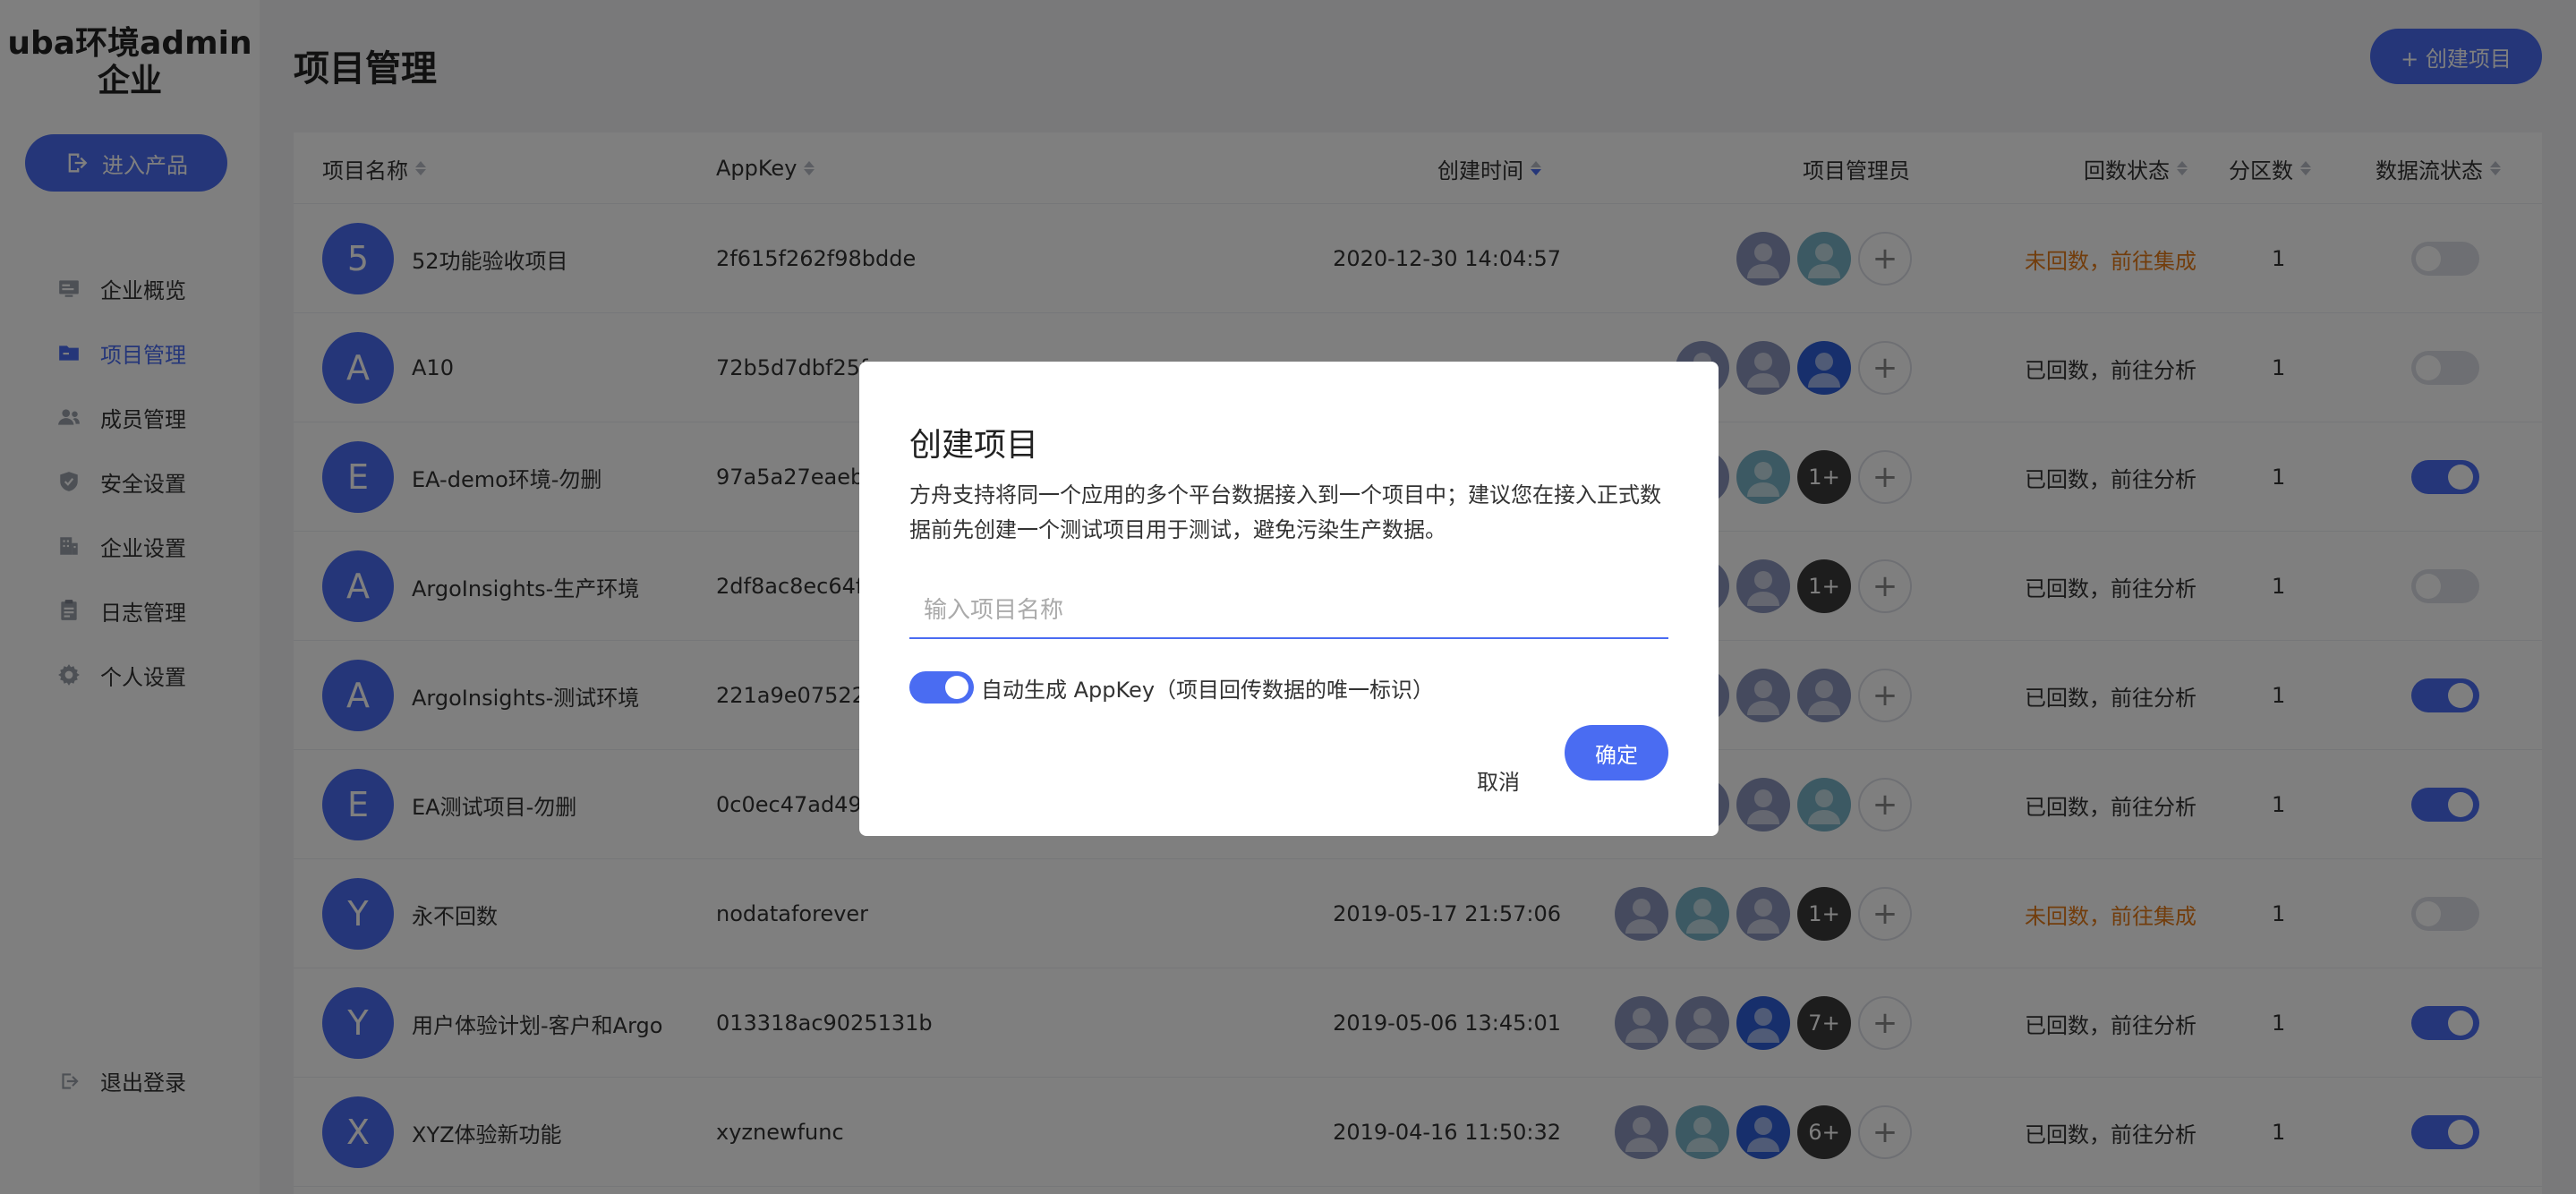  I want to click on confirm-button: 确定, so click(1616, 752).